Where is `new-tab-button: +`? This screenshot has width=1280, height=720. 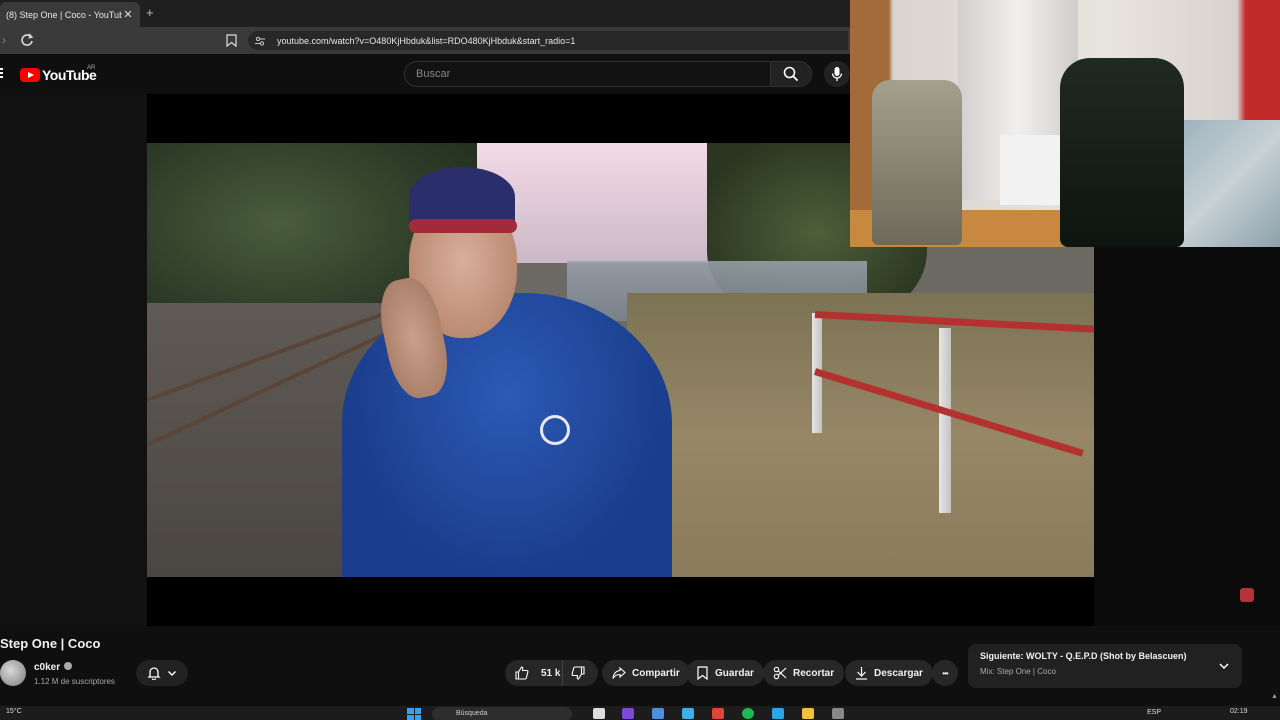
new-tab-button: + is located at coordinates (150, 12).